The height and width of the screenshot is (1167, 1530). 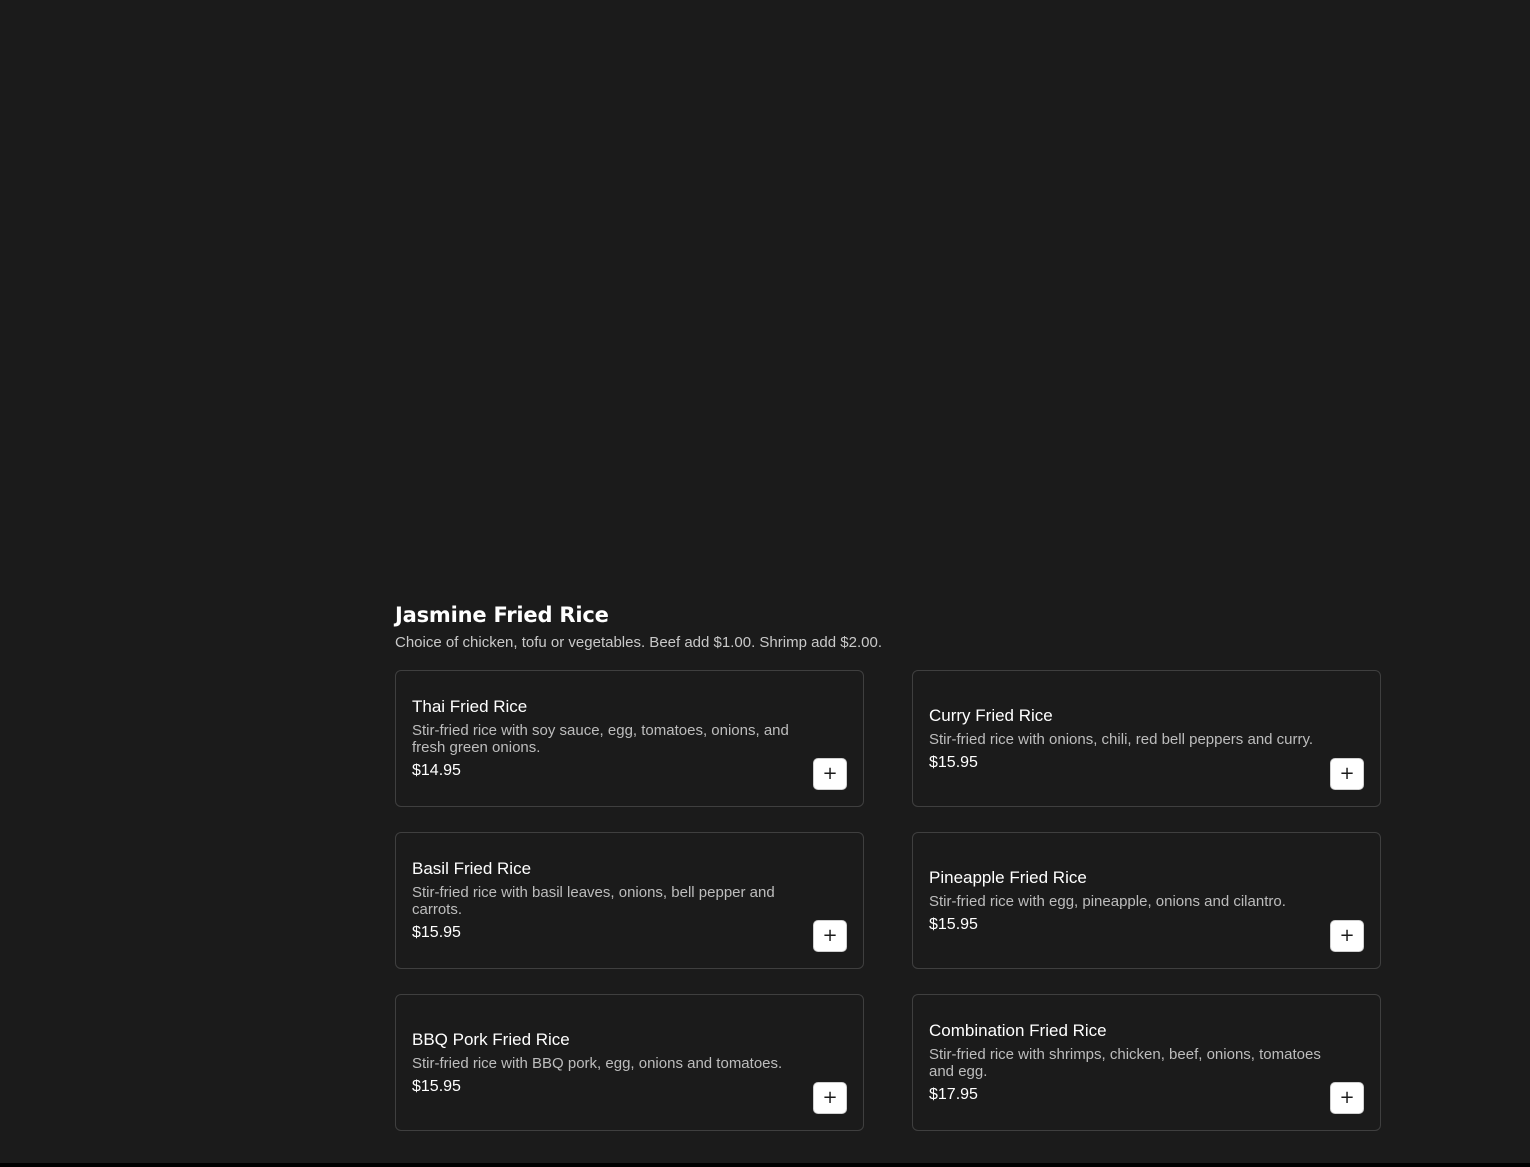 I want to click on menu-item-price: $17.95, so click(x=953, y=1094).